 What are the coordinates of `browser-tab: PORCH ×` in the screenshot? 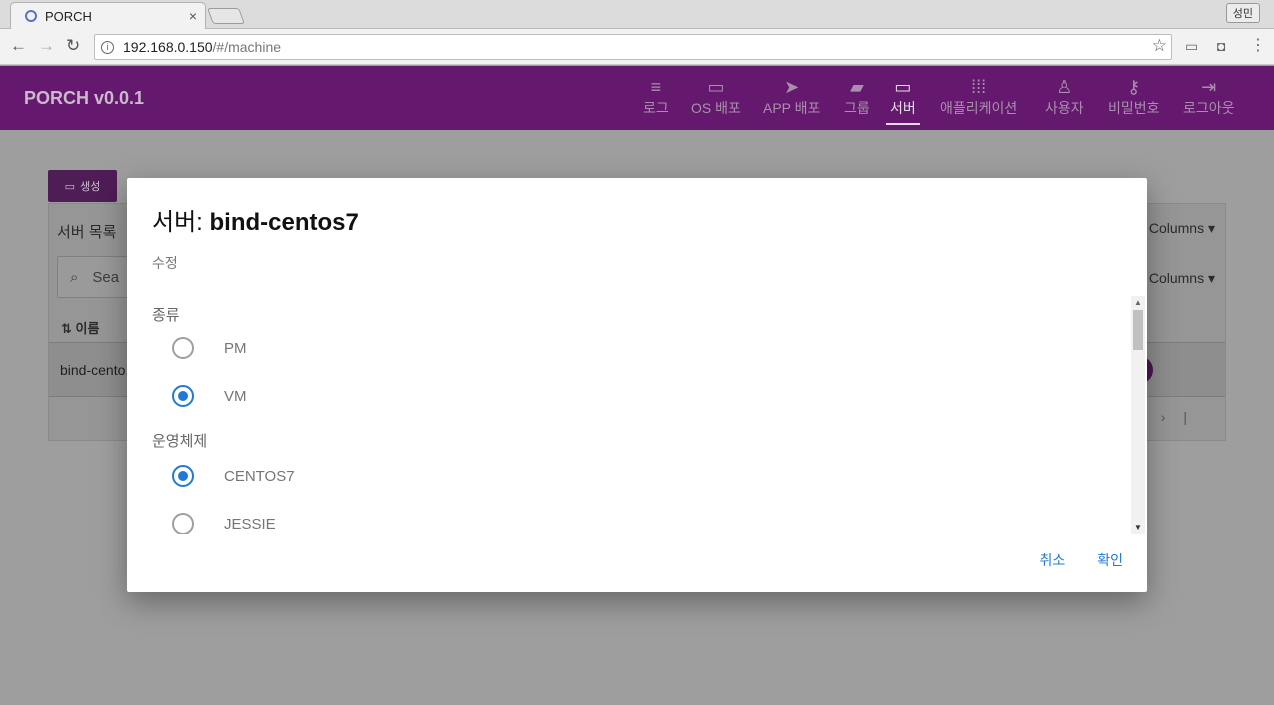 It's located at (108, 15).